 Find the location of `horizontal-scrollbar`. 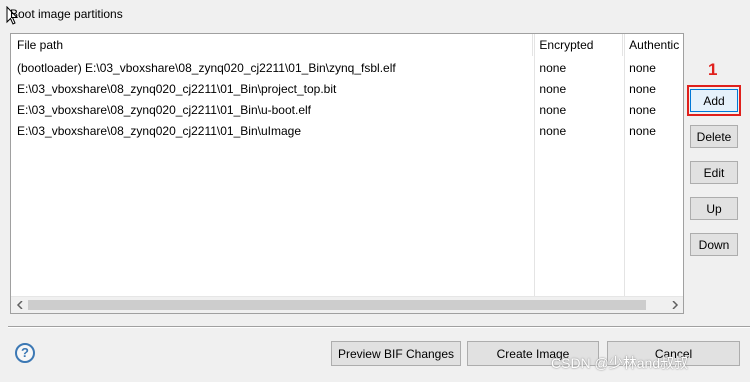

horizontal-scrollbar is located at coordinates (347, 304).